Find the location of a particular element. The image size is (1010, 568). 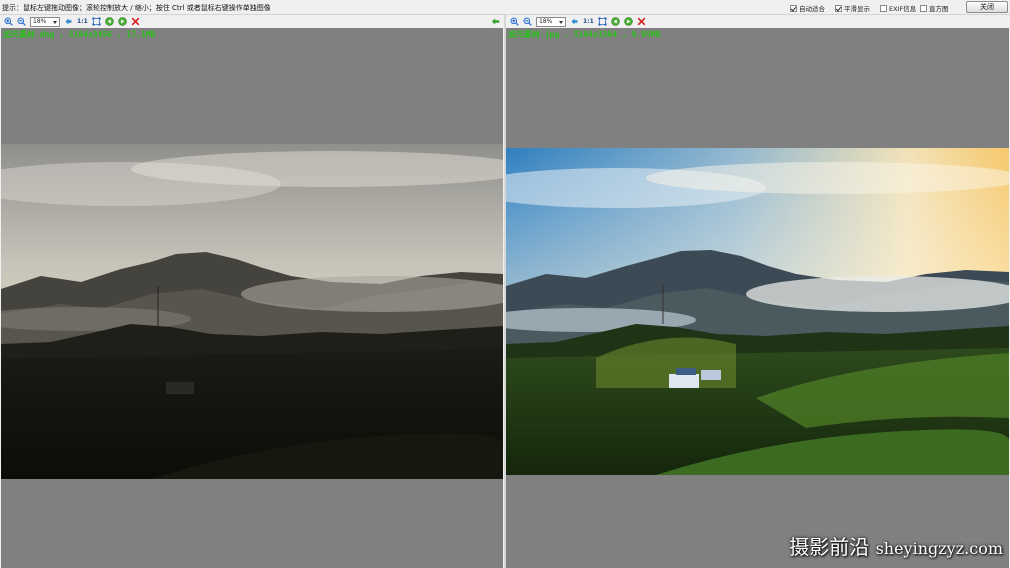

option-histogram-label: 直方图 is located at coordinates (939, 9).